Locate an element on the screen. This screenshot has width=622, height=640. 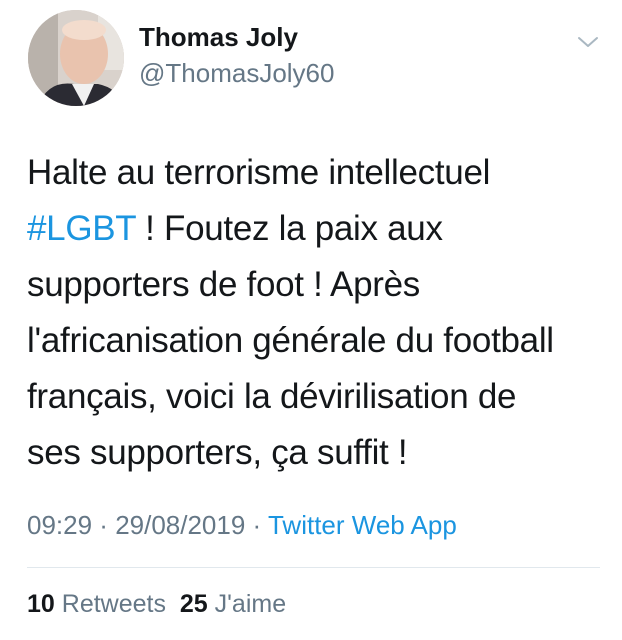
tweet-line: #LGBT ! Foutez la paix aux is located at coordinates (314, 229).